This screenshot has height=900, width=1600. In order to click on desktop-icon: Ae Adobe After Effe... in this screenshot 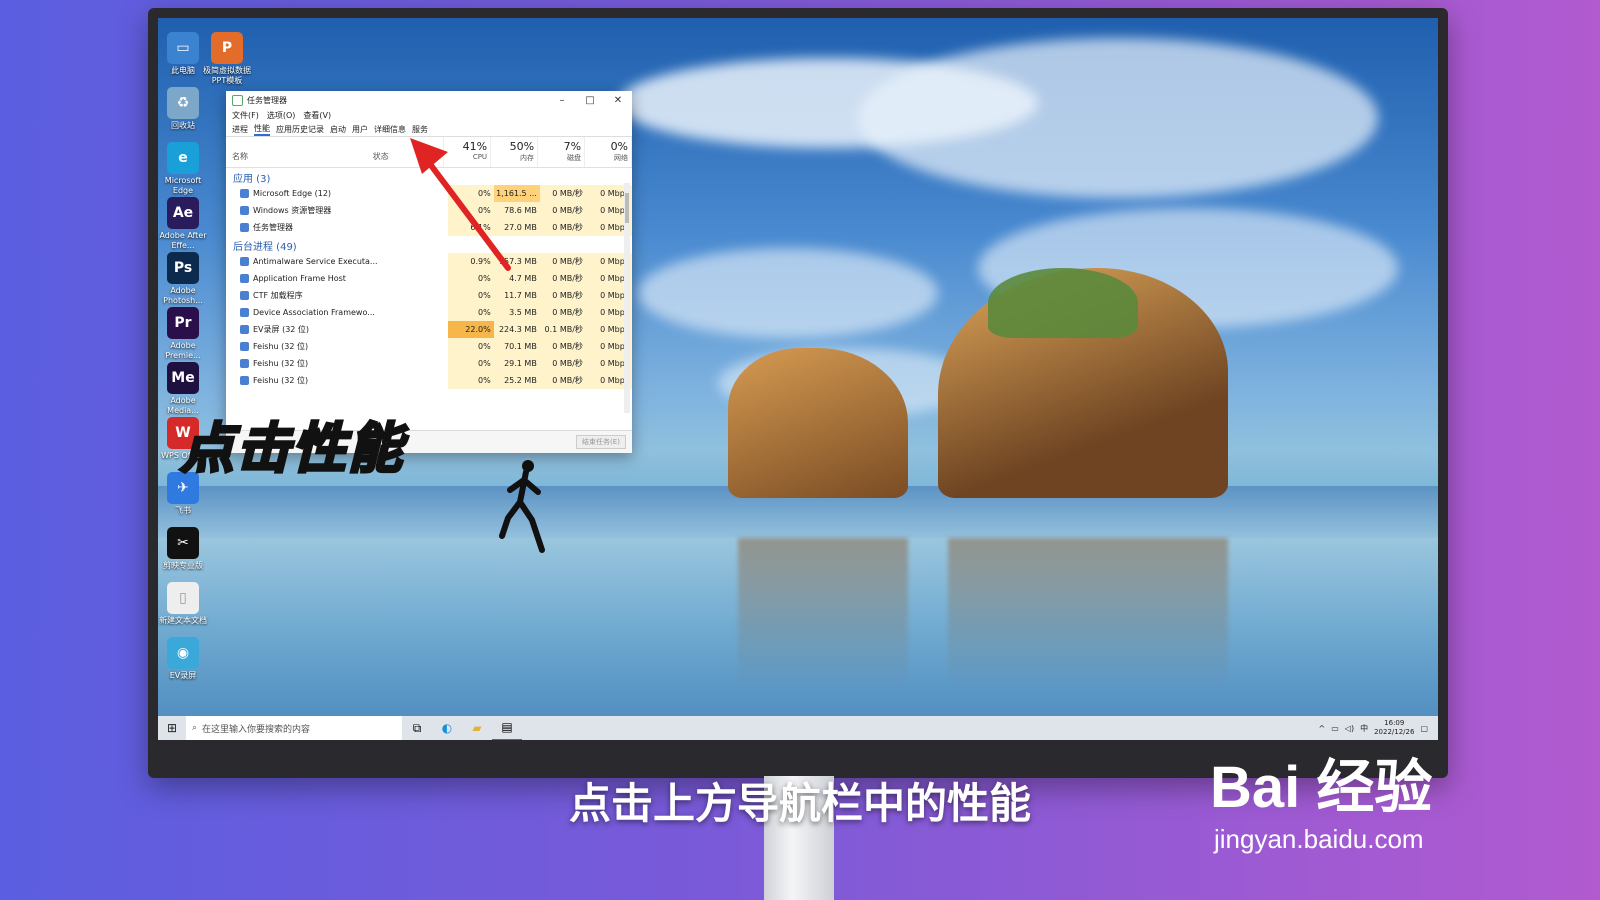, I will do `click(183, 224)`.